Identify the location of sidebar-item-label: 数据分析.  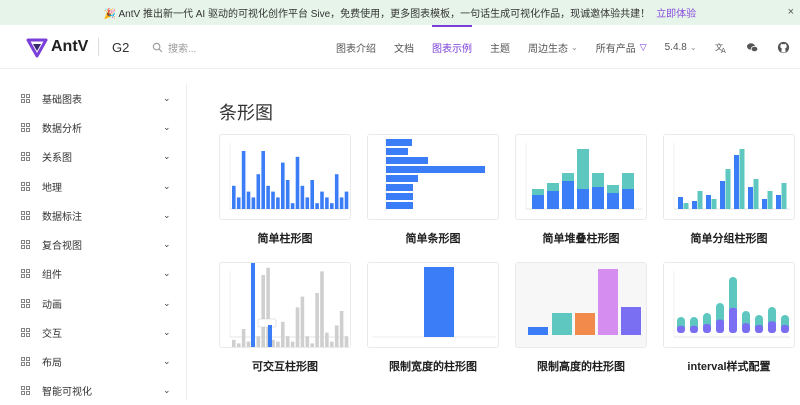
(62, 129).